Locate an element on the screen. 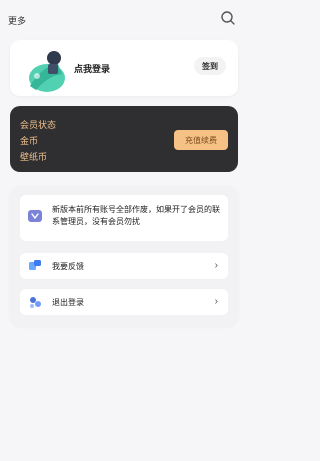 The height and width of the screenshot is (461, 320). logout-icon is located at coordinates (35, 302).